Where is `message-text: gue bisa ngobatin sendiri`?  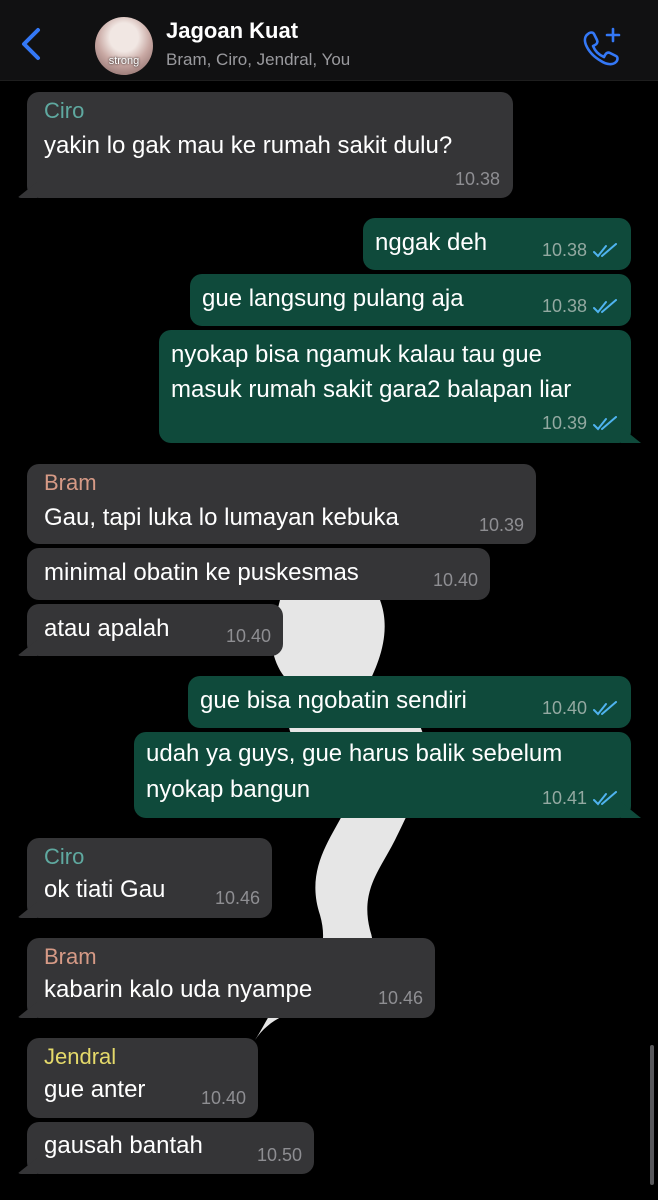 message-text: gue bisa ngobatin sendiri is located at coordinates (333, 700).